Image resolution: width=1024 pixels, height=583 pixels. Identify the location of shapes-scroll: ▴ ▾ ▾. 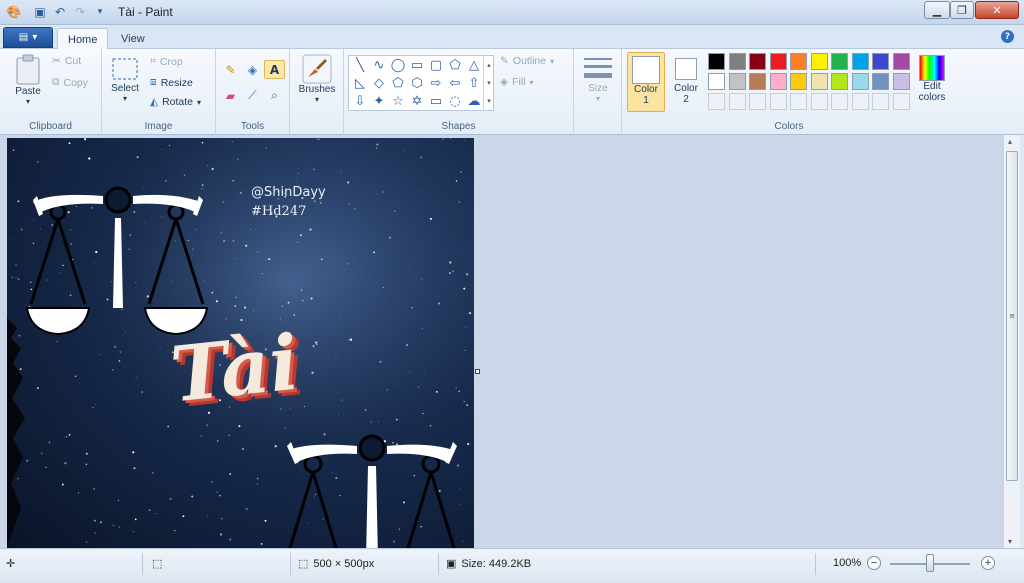
(488, 83).